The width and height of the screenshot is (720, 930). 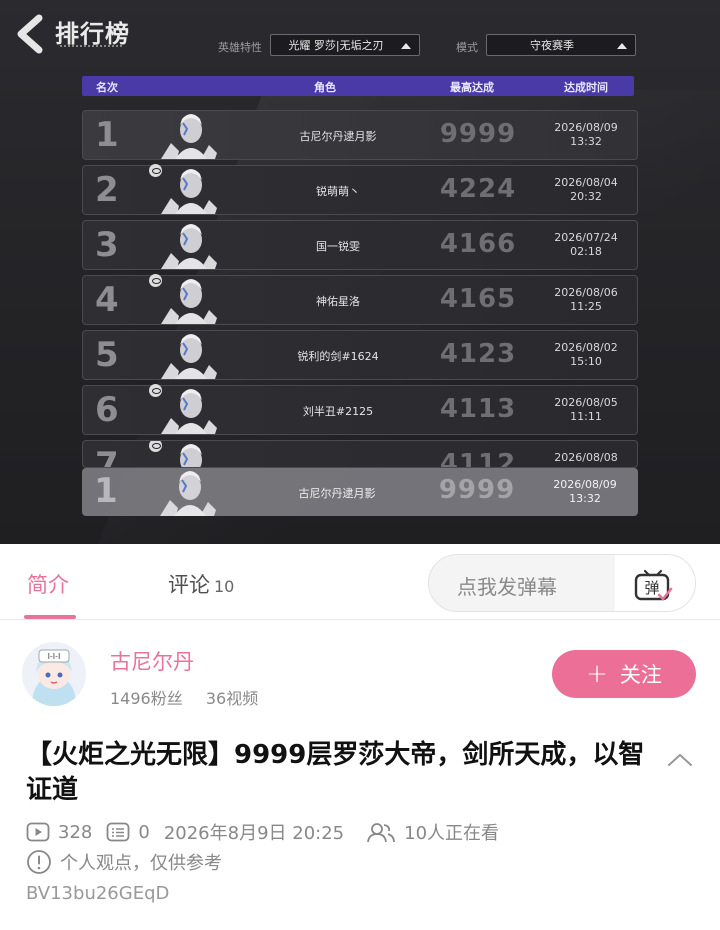 I want to click on hero-filter-select: 光耀 罗莎|无垢之刃, so click(x=345, y=45).